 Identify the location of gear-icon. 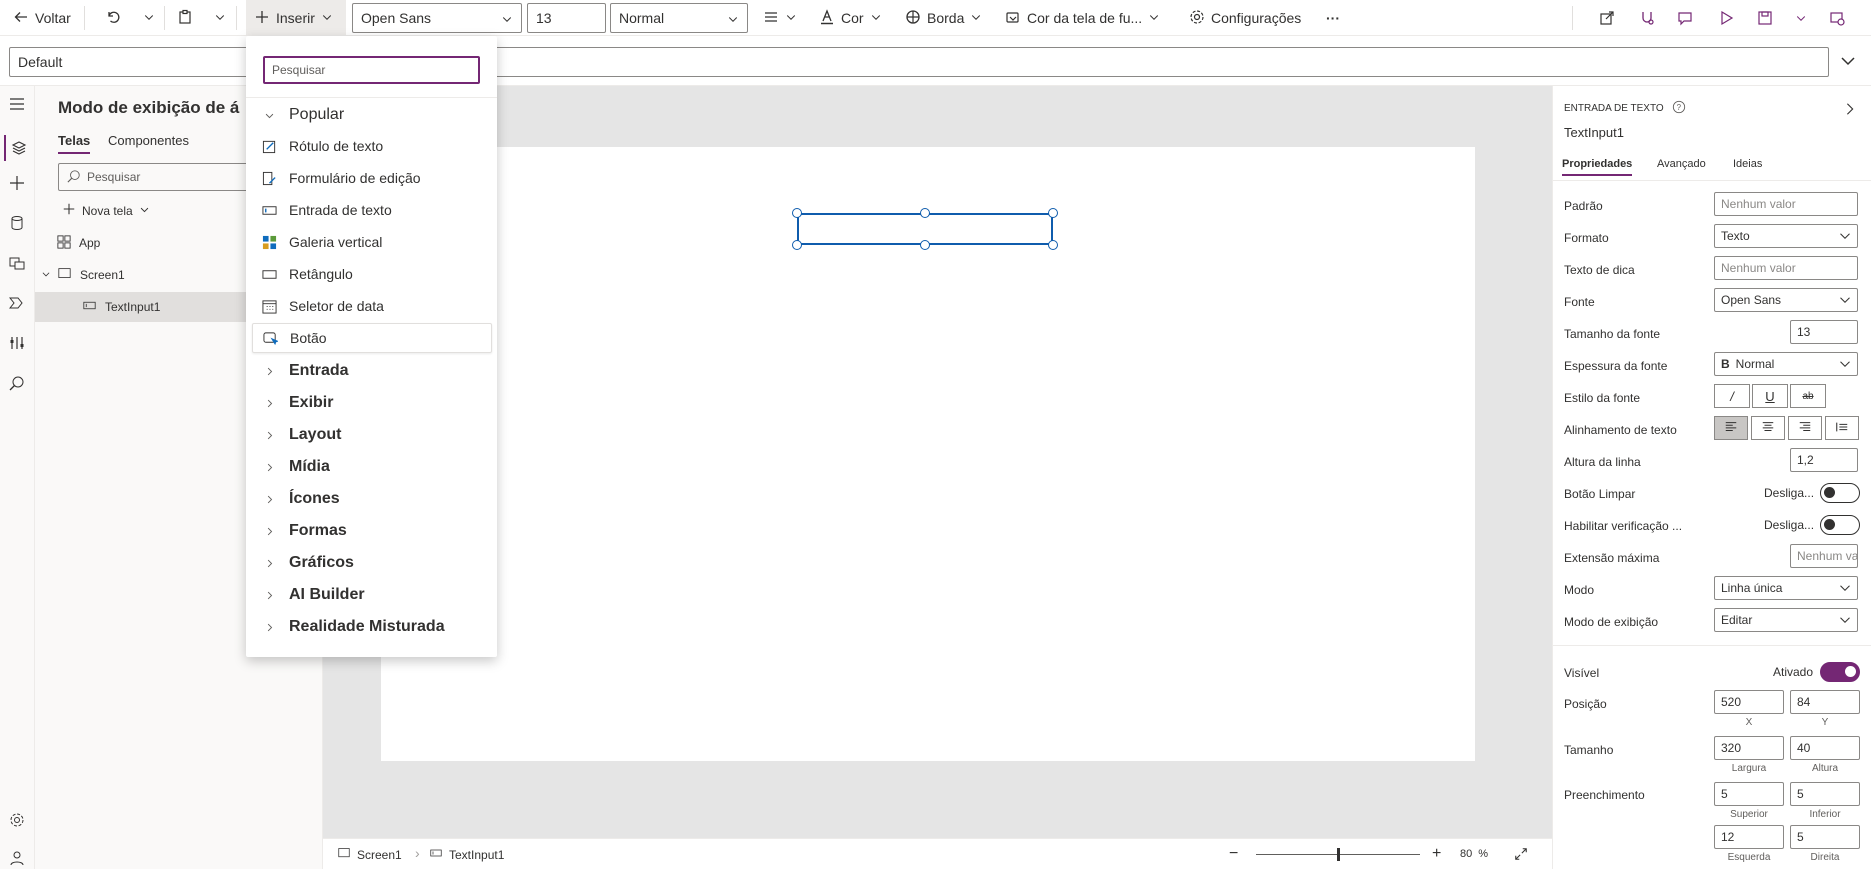
(17, 820).